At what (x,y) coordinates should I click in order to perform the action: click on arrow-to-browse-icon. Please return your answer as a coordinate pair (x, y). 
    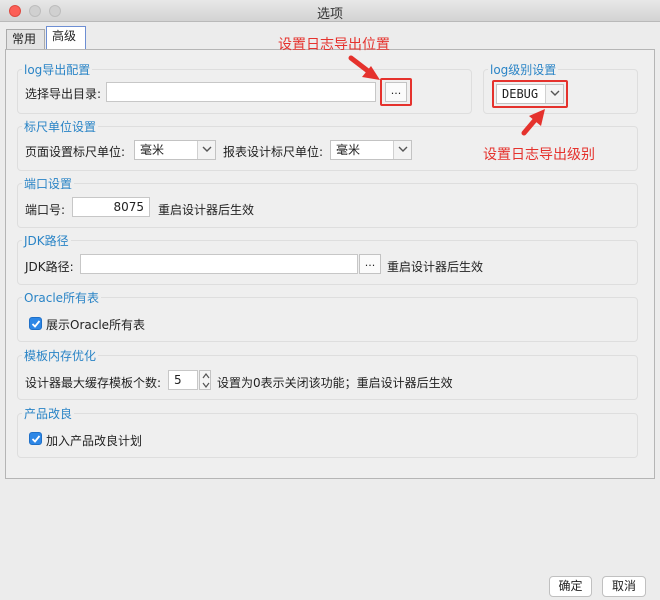
    Looking at the image, I should click on (364, 67).